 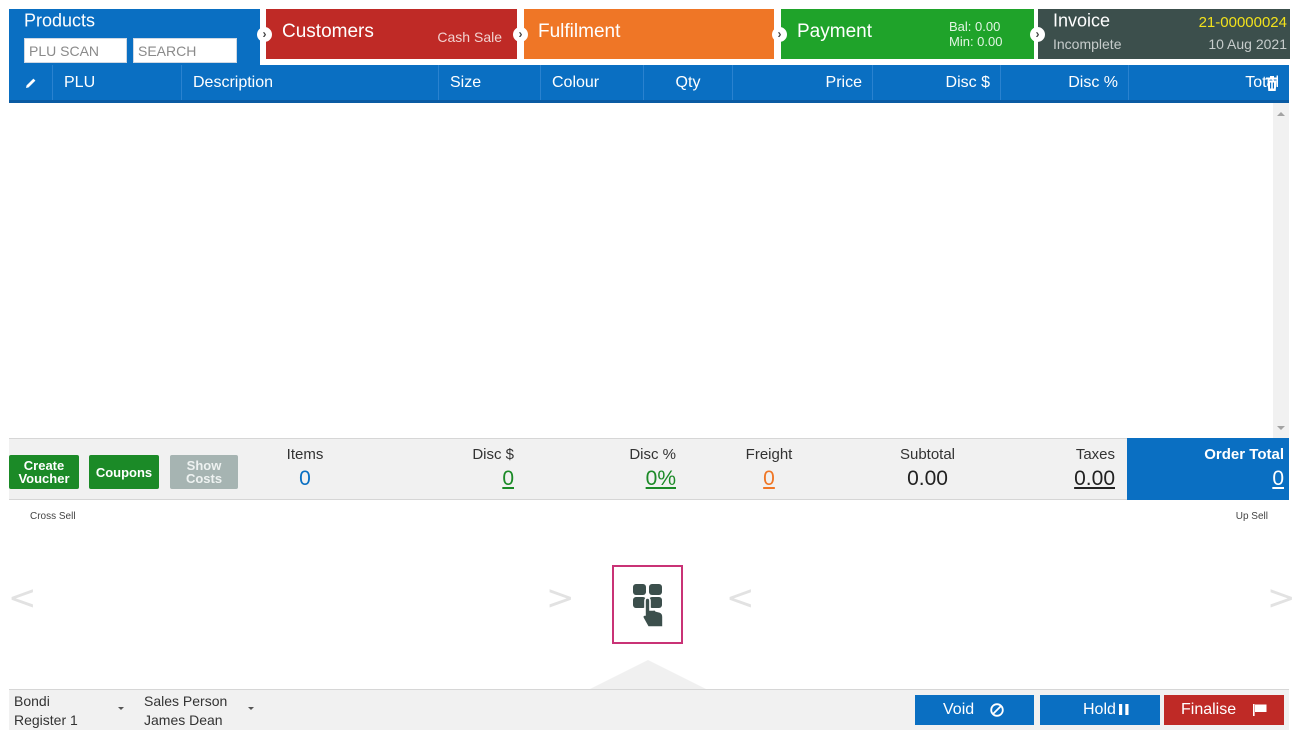 What do you see at coordinates (1251, 516) in the screenshot?
I see `up-sell-label: Up Sell` at bounding box center [1251, 516].